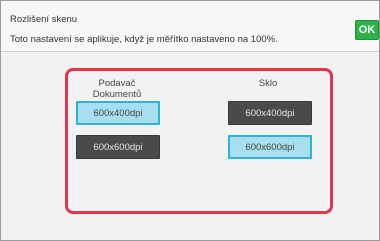 The height and width of the screenshot is (241, 380). I want to click on glass-600x600-button: 600x600dpi, so click(270, 147).